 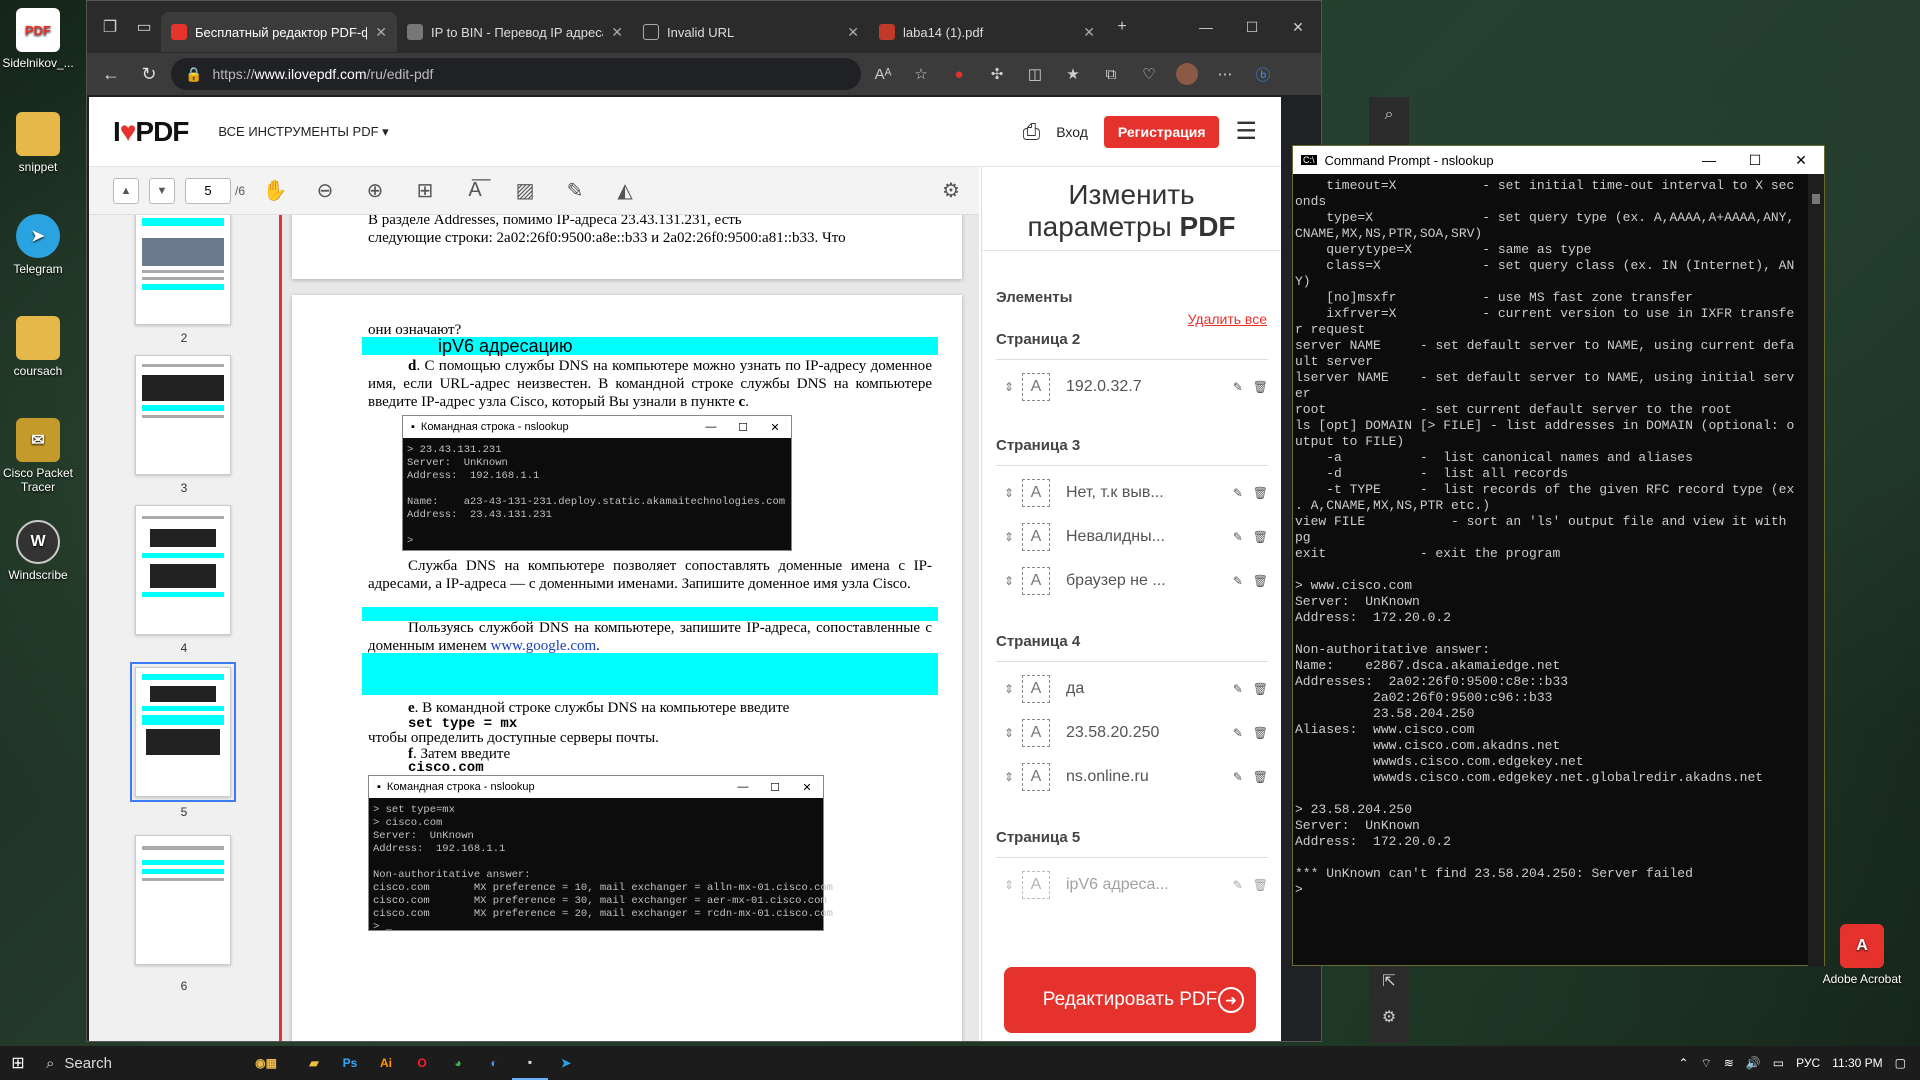 What do you see at coordinates (1132, 493) in the screenshot?
I see `element-row: ⇕ A Нет, т.к выв... ✎ 🗑` at bounding box center [1132, 493].